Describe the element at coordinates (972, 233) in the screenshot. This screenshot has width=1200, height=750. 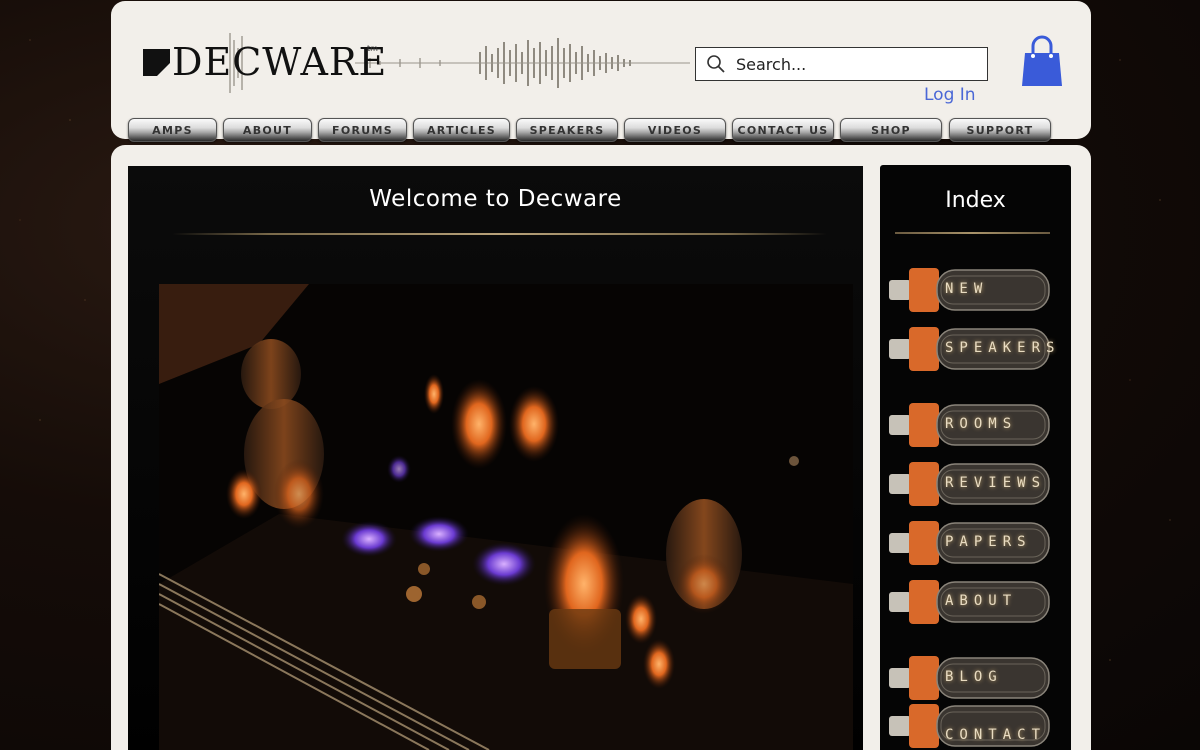
I see `index-divider` at that location.